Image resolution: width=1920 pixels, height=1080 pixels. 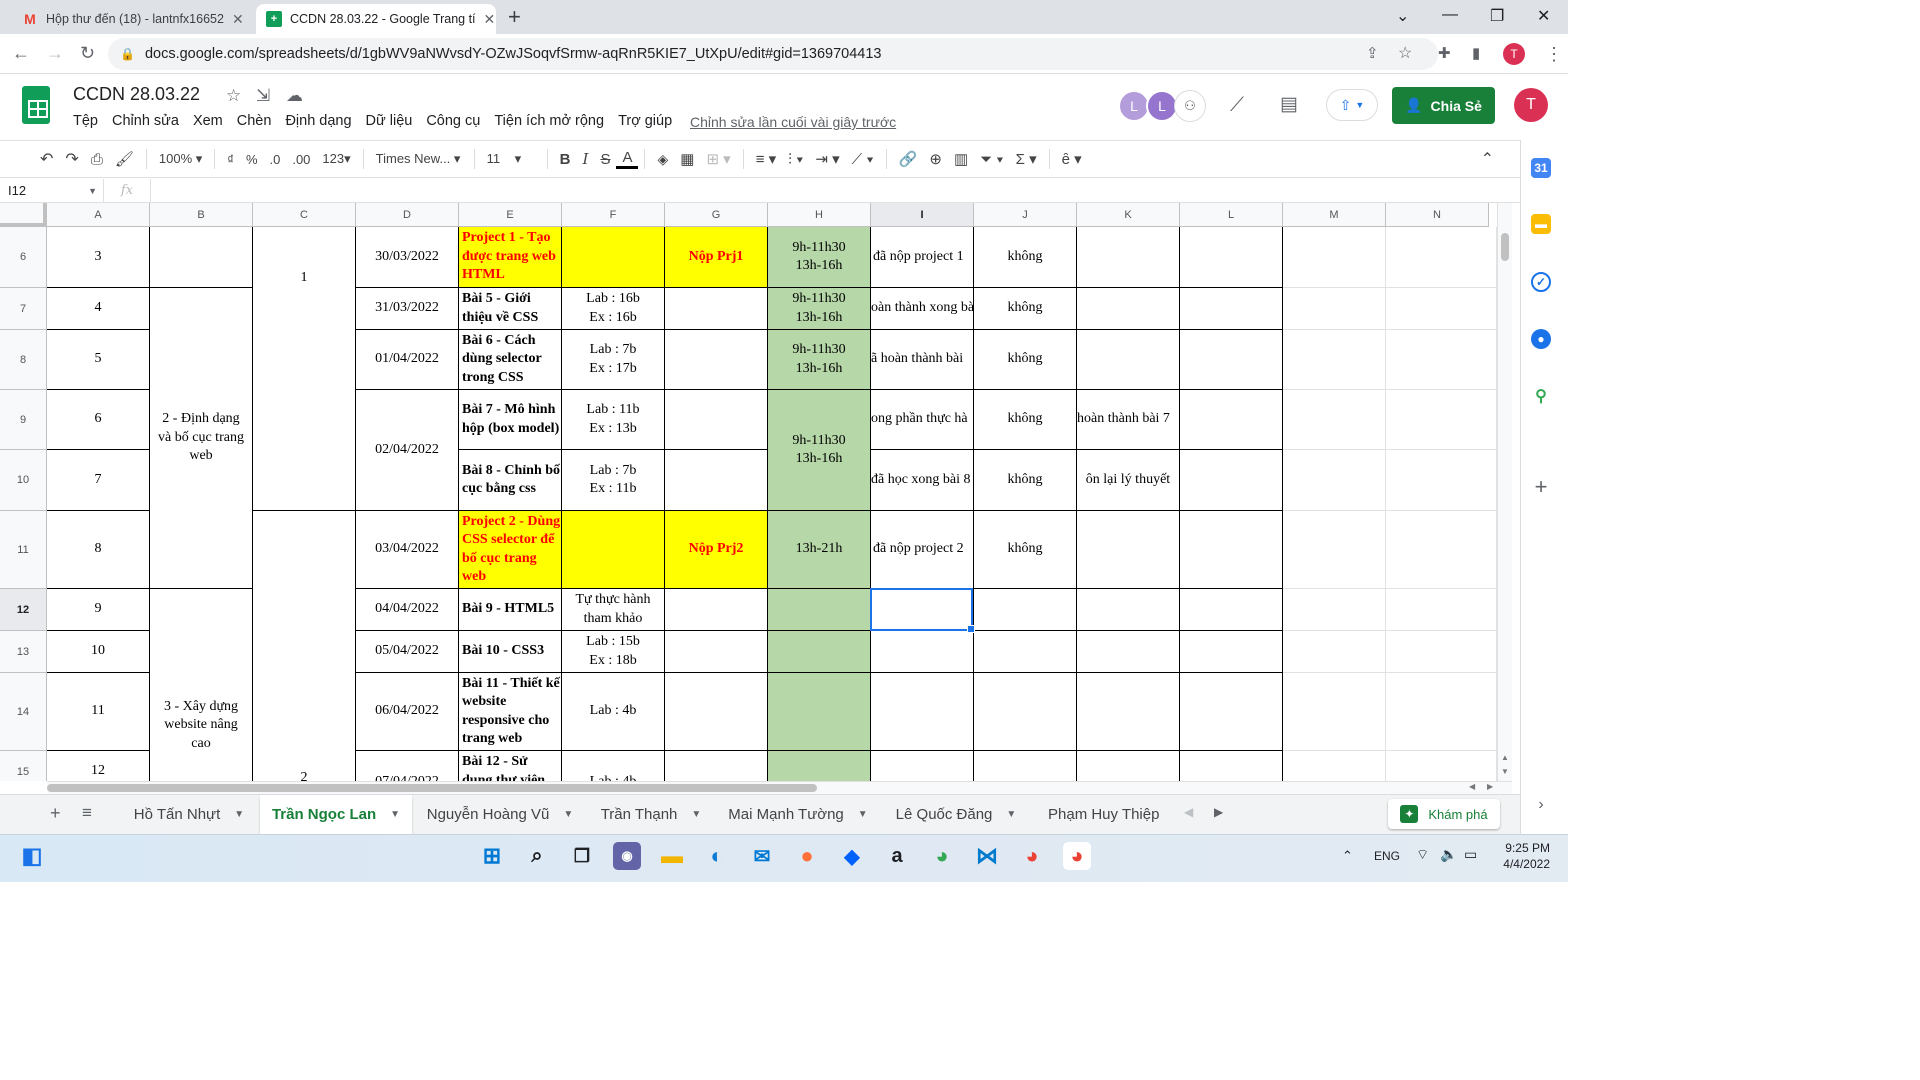 I want to click on firefox-icon: ●, so click(x=807, y=856).